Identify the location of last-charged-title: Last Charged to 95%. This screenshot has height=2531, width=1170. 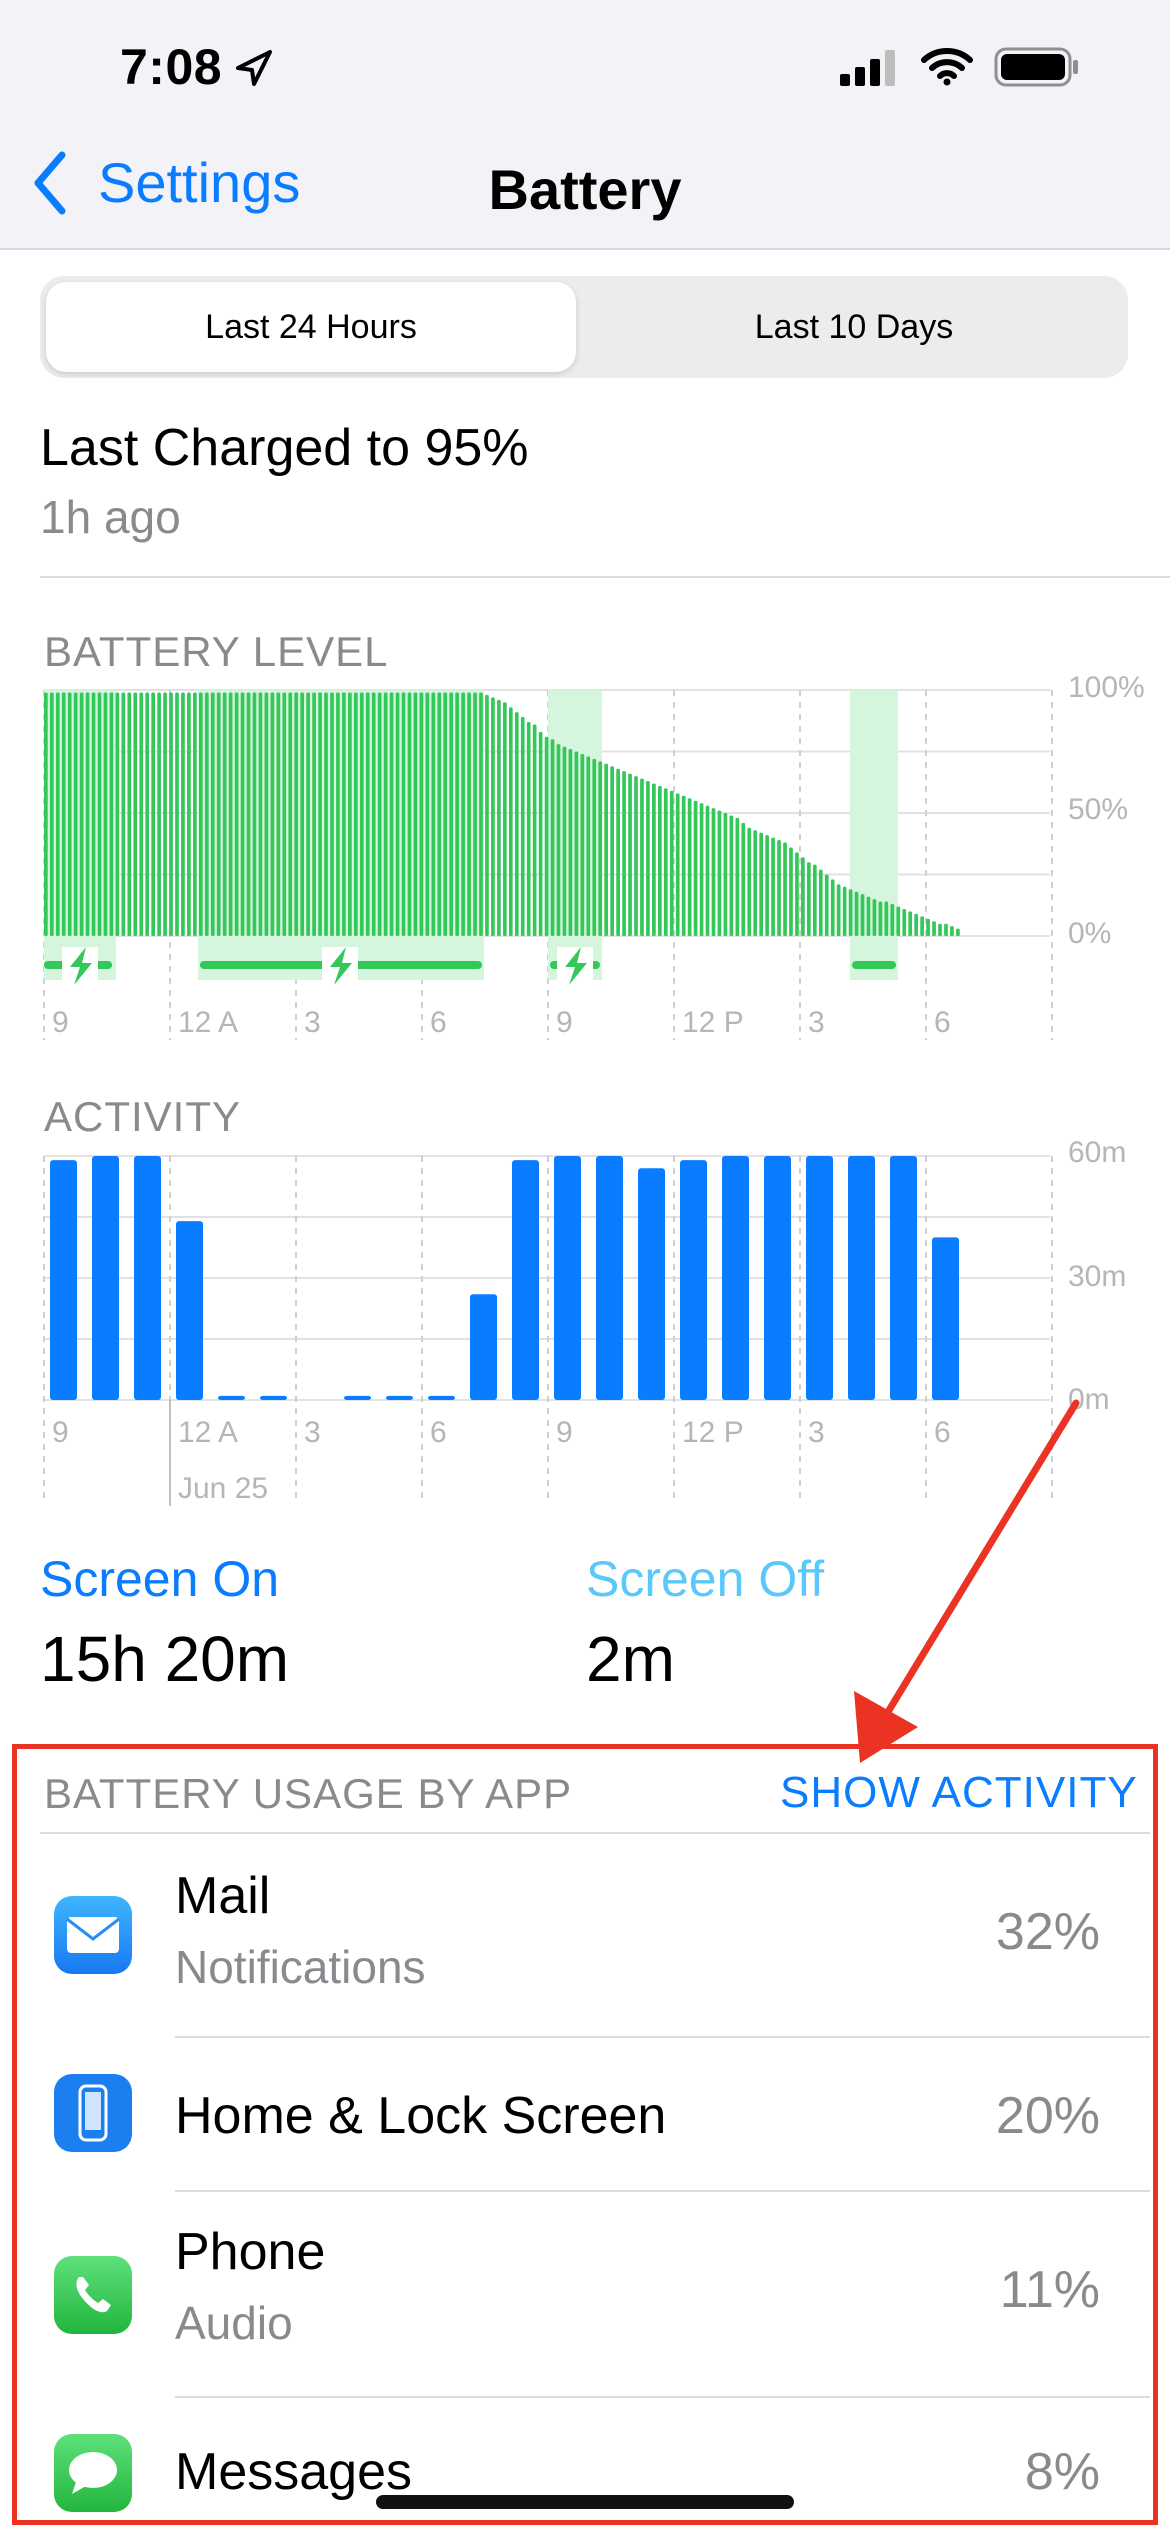
(284, 448).